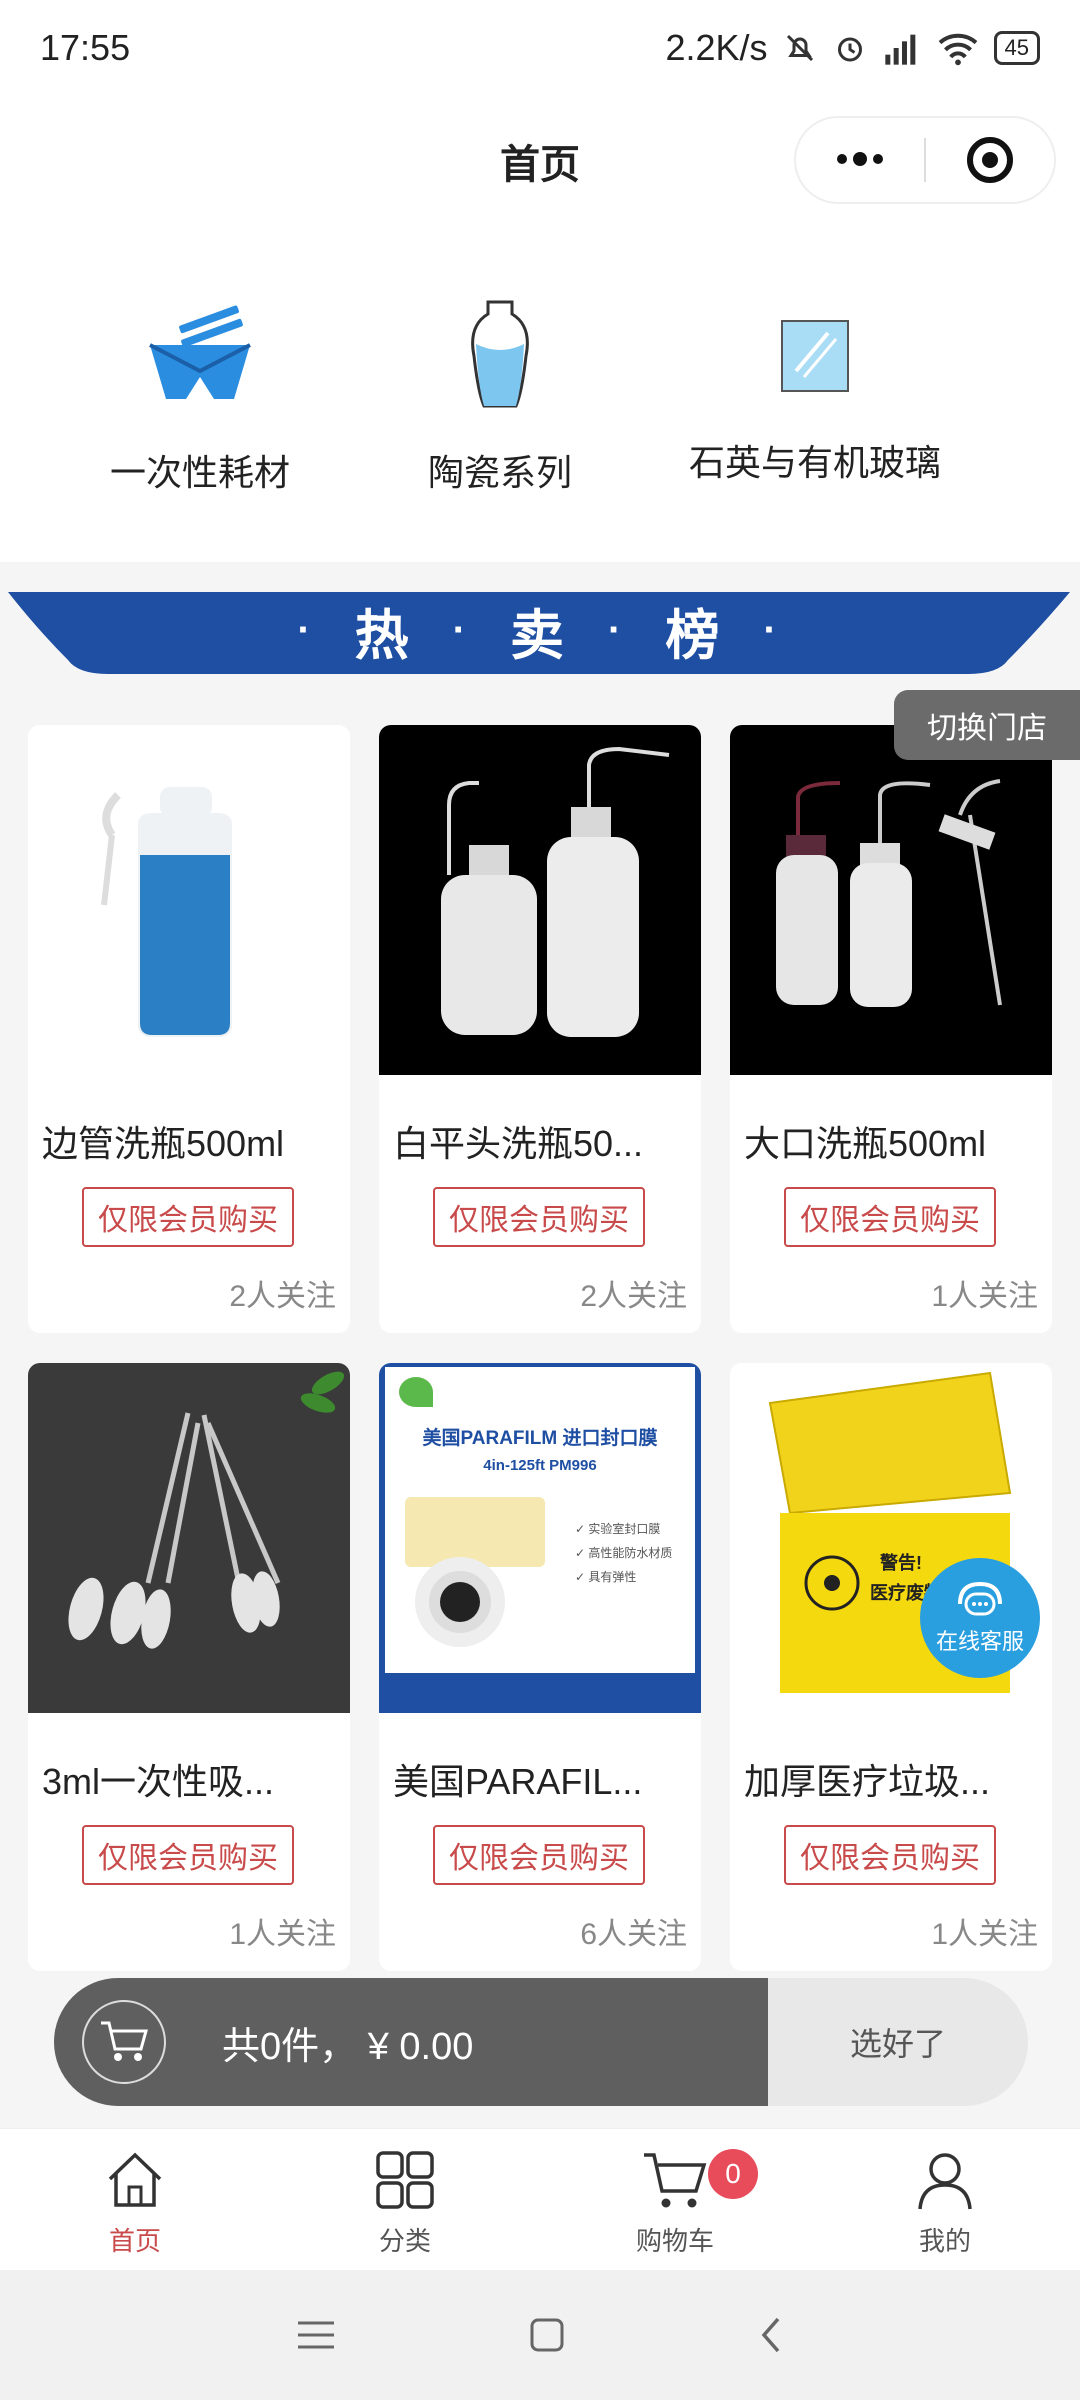  I want to click on network-speed: 2.2K/s, so click(716, 47).